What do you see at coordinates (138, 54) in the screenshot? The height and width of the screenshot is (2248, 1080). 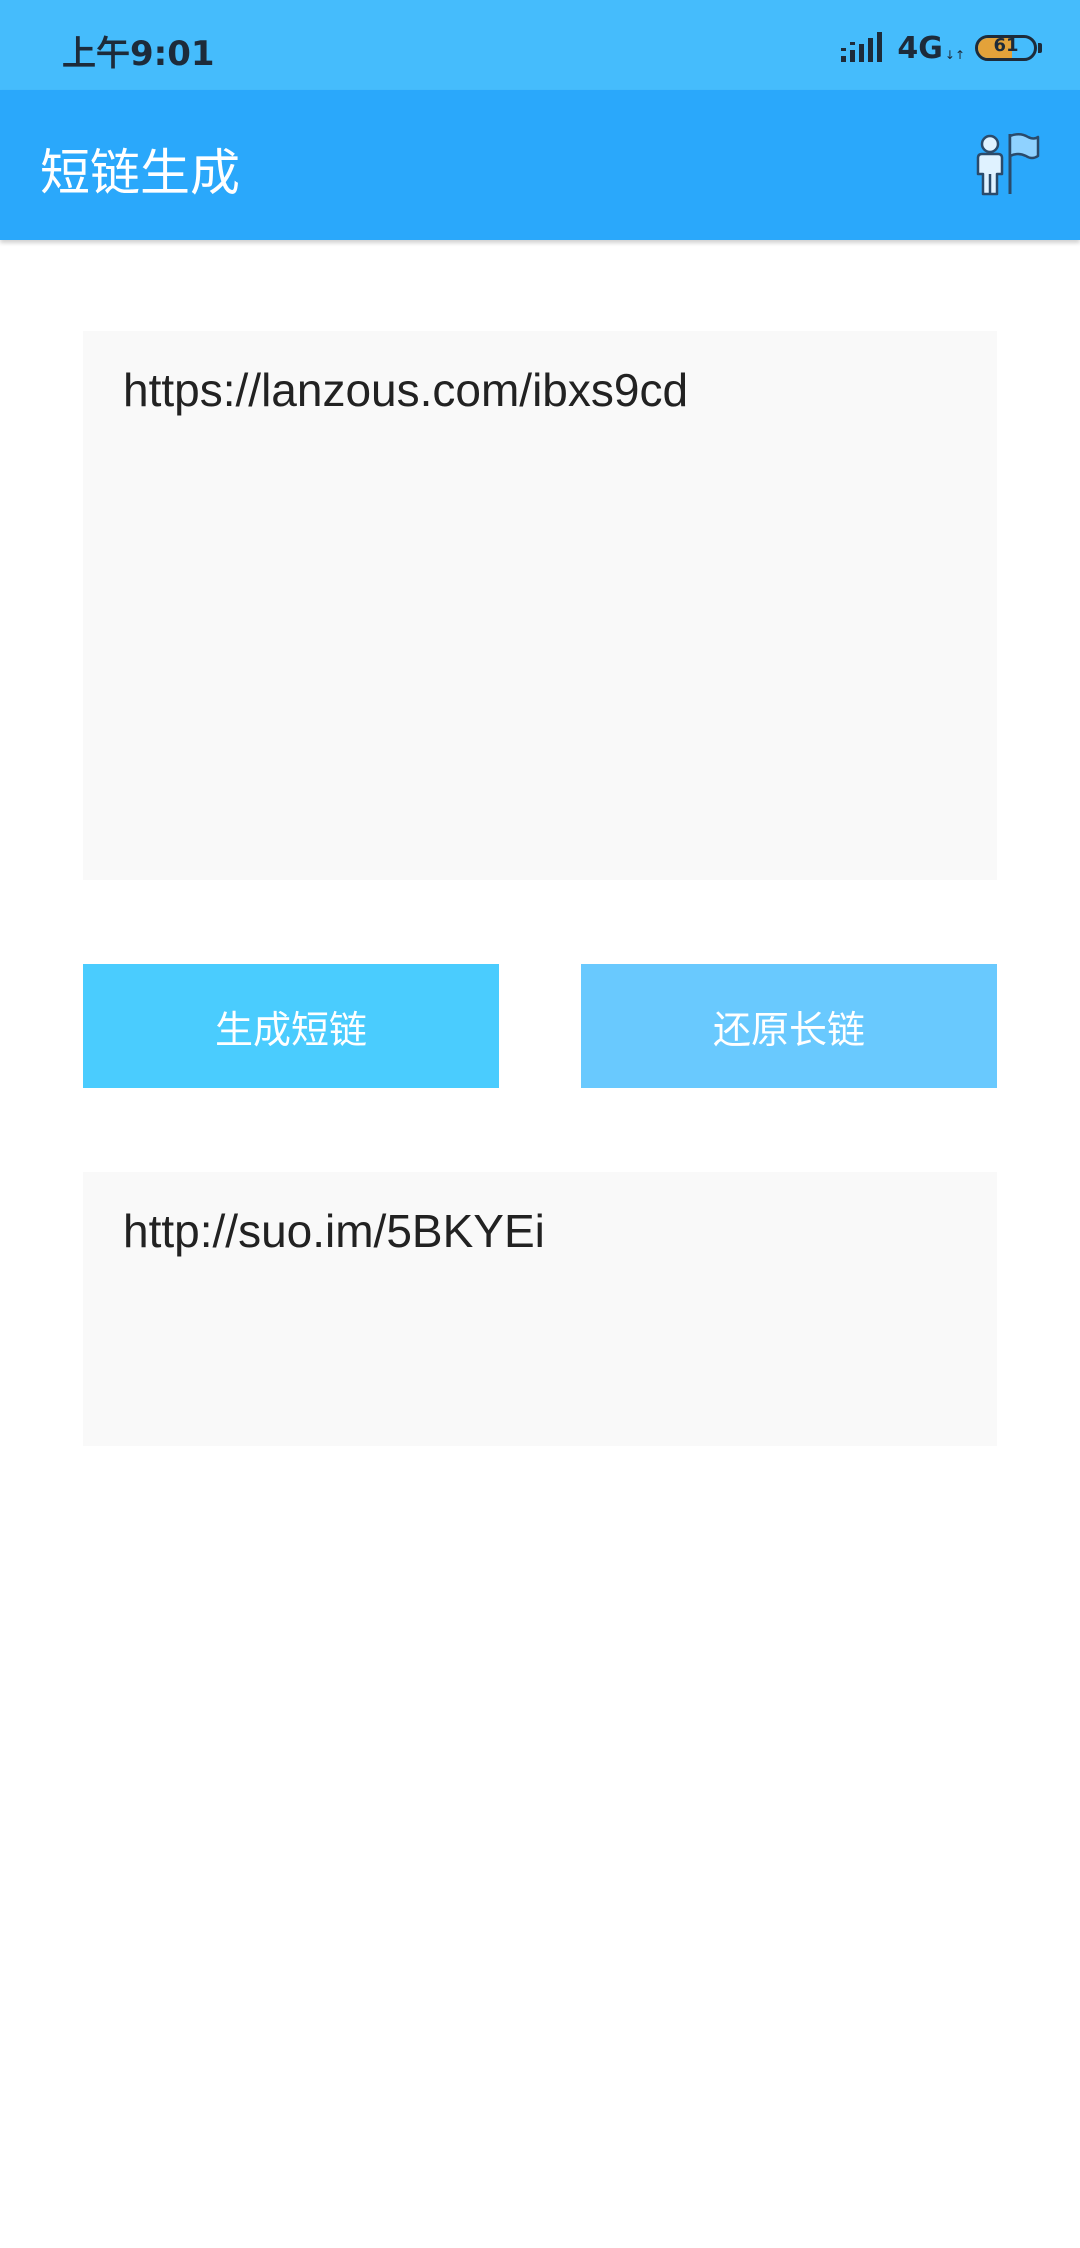 I see `status-time: 上午9:01` at bounding box center [138, 54].